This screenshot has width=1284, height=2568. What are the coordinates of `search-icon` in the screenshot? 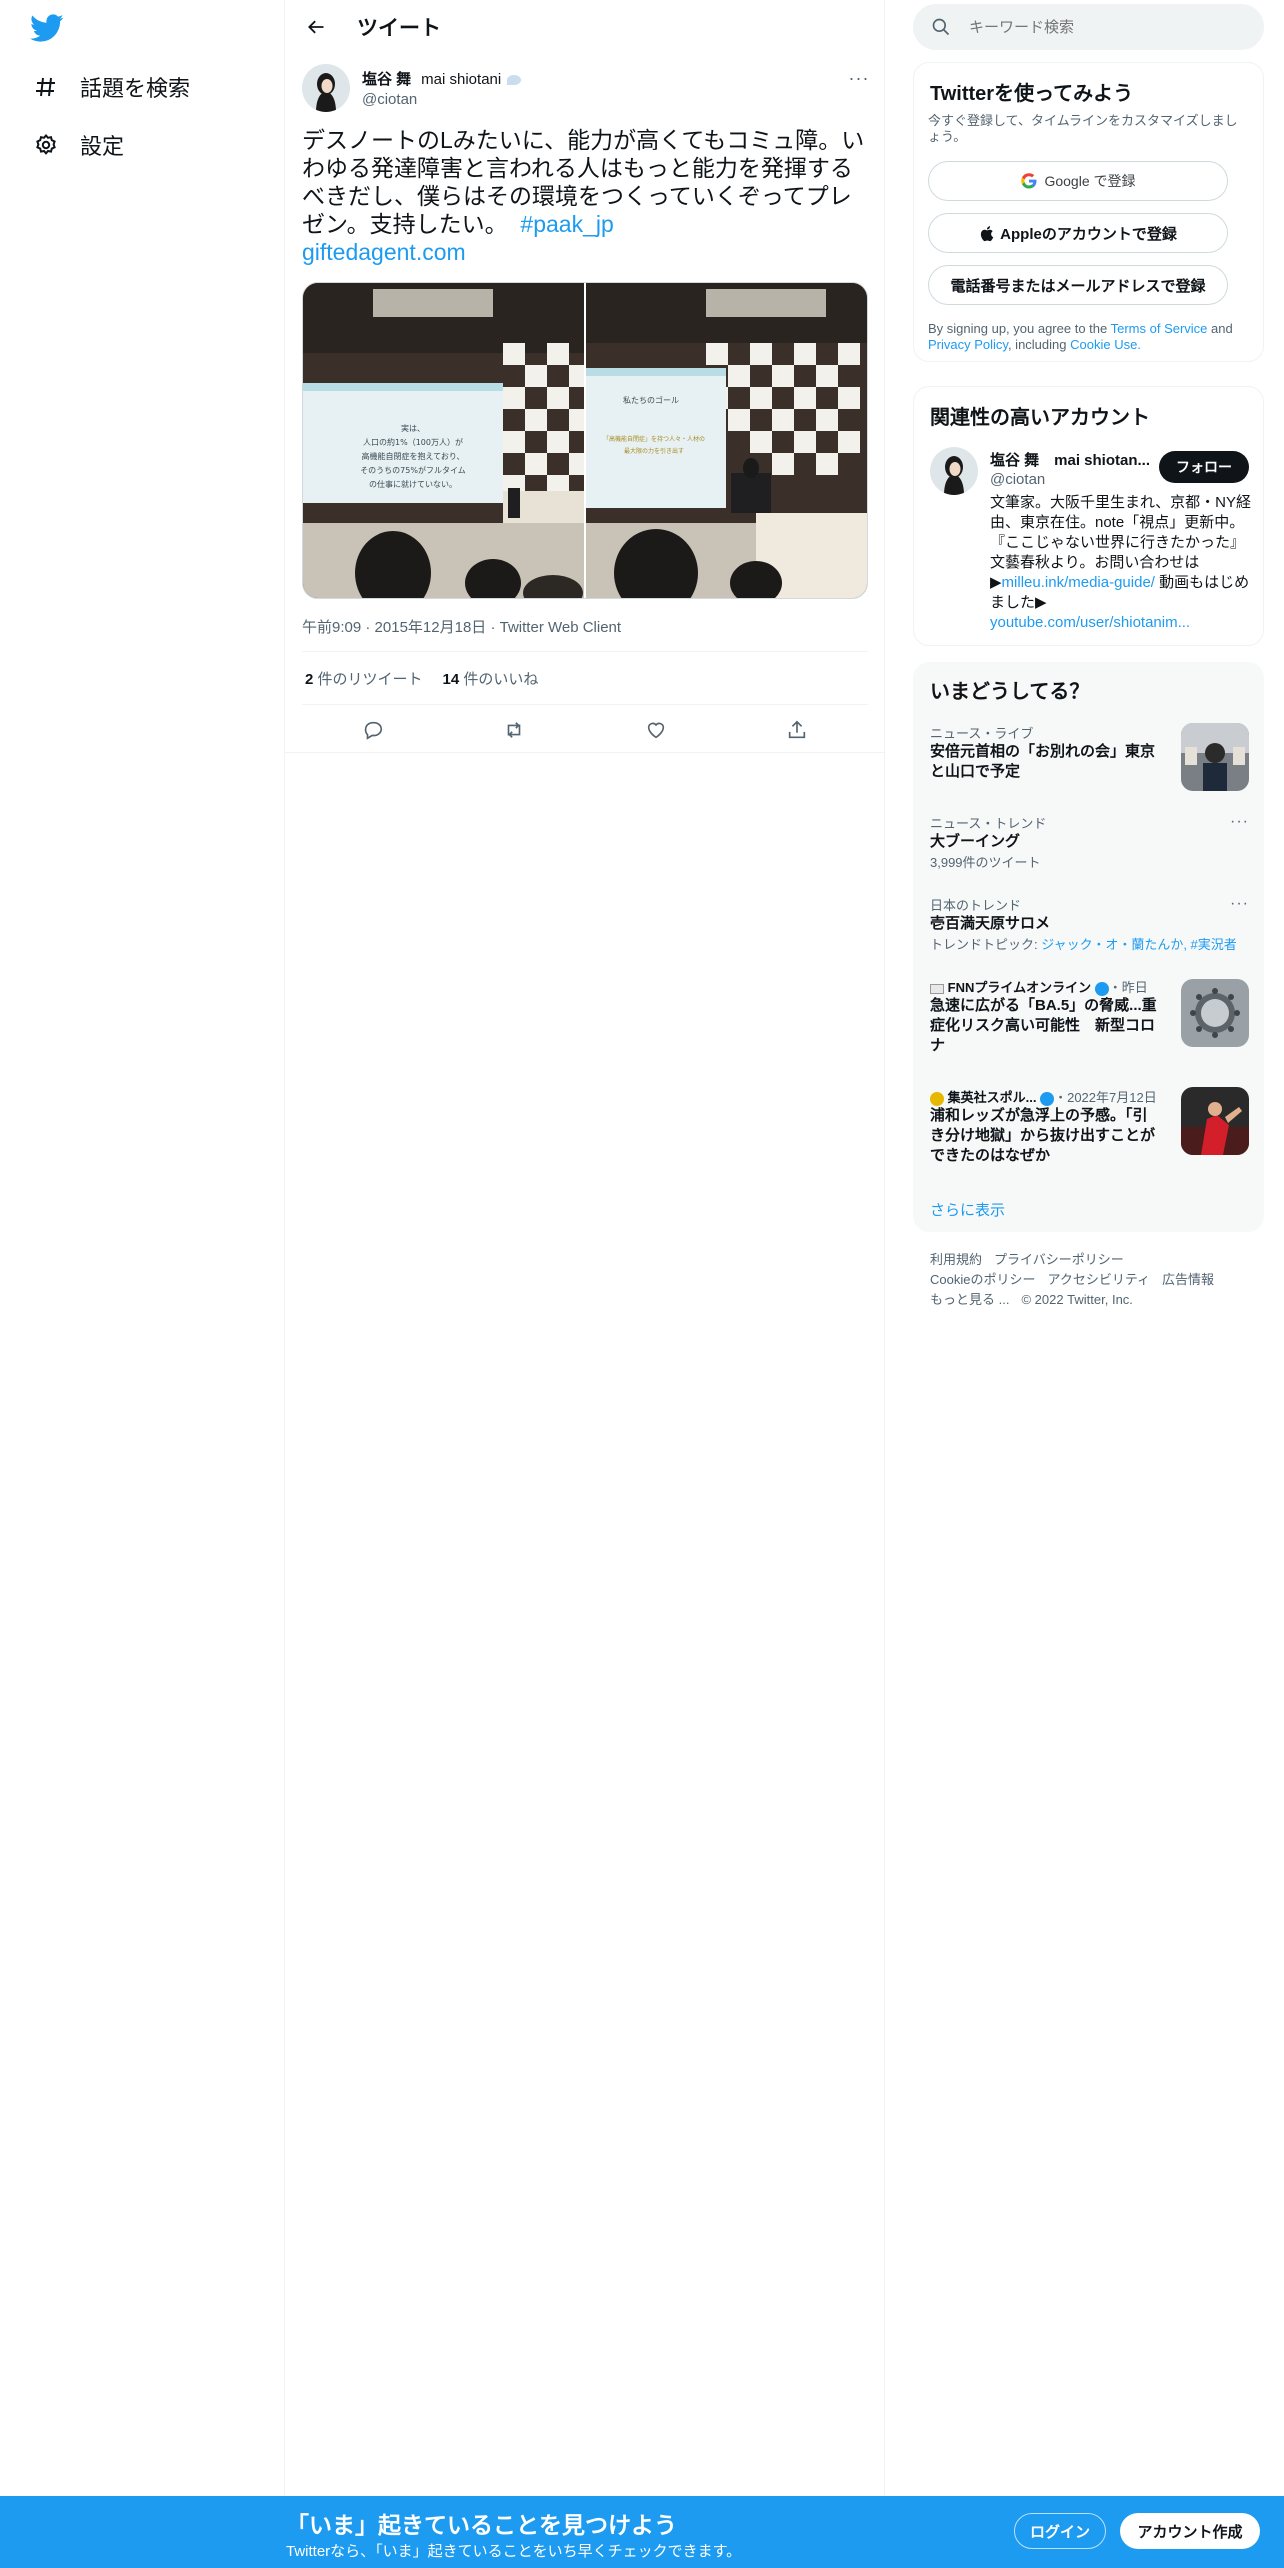 It's located at (941, 27).